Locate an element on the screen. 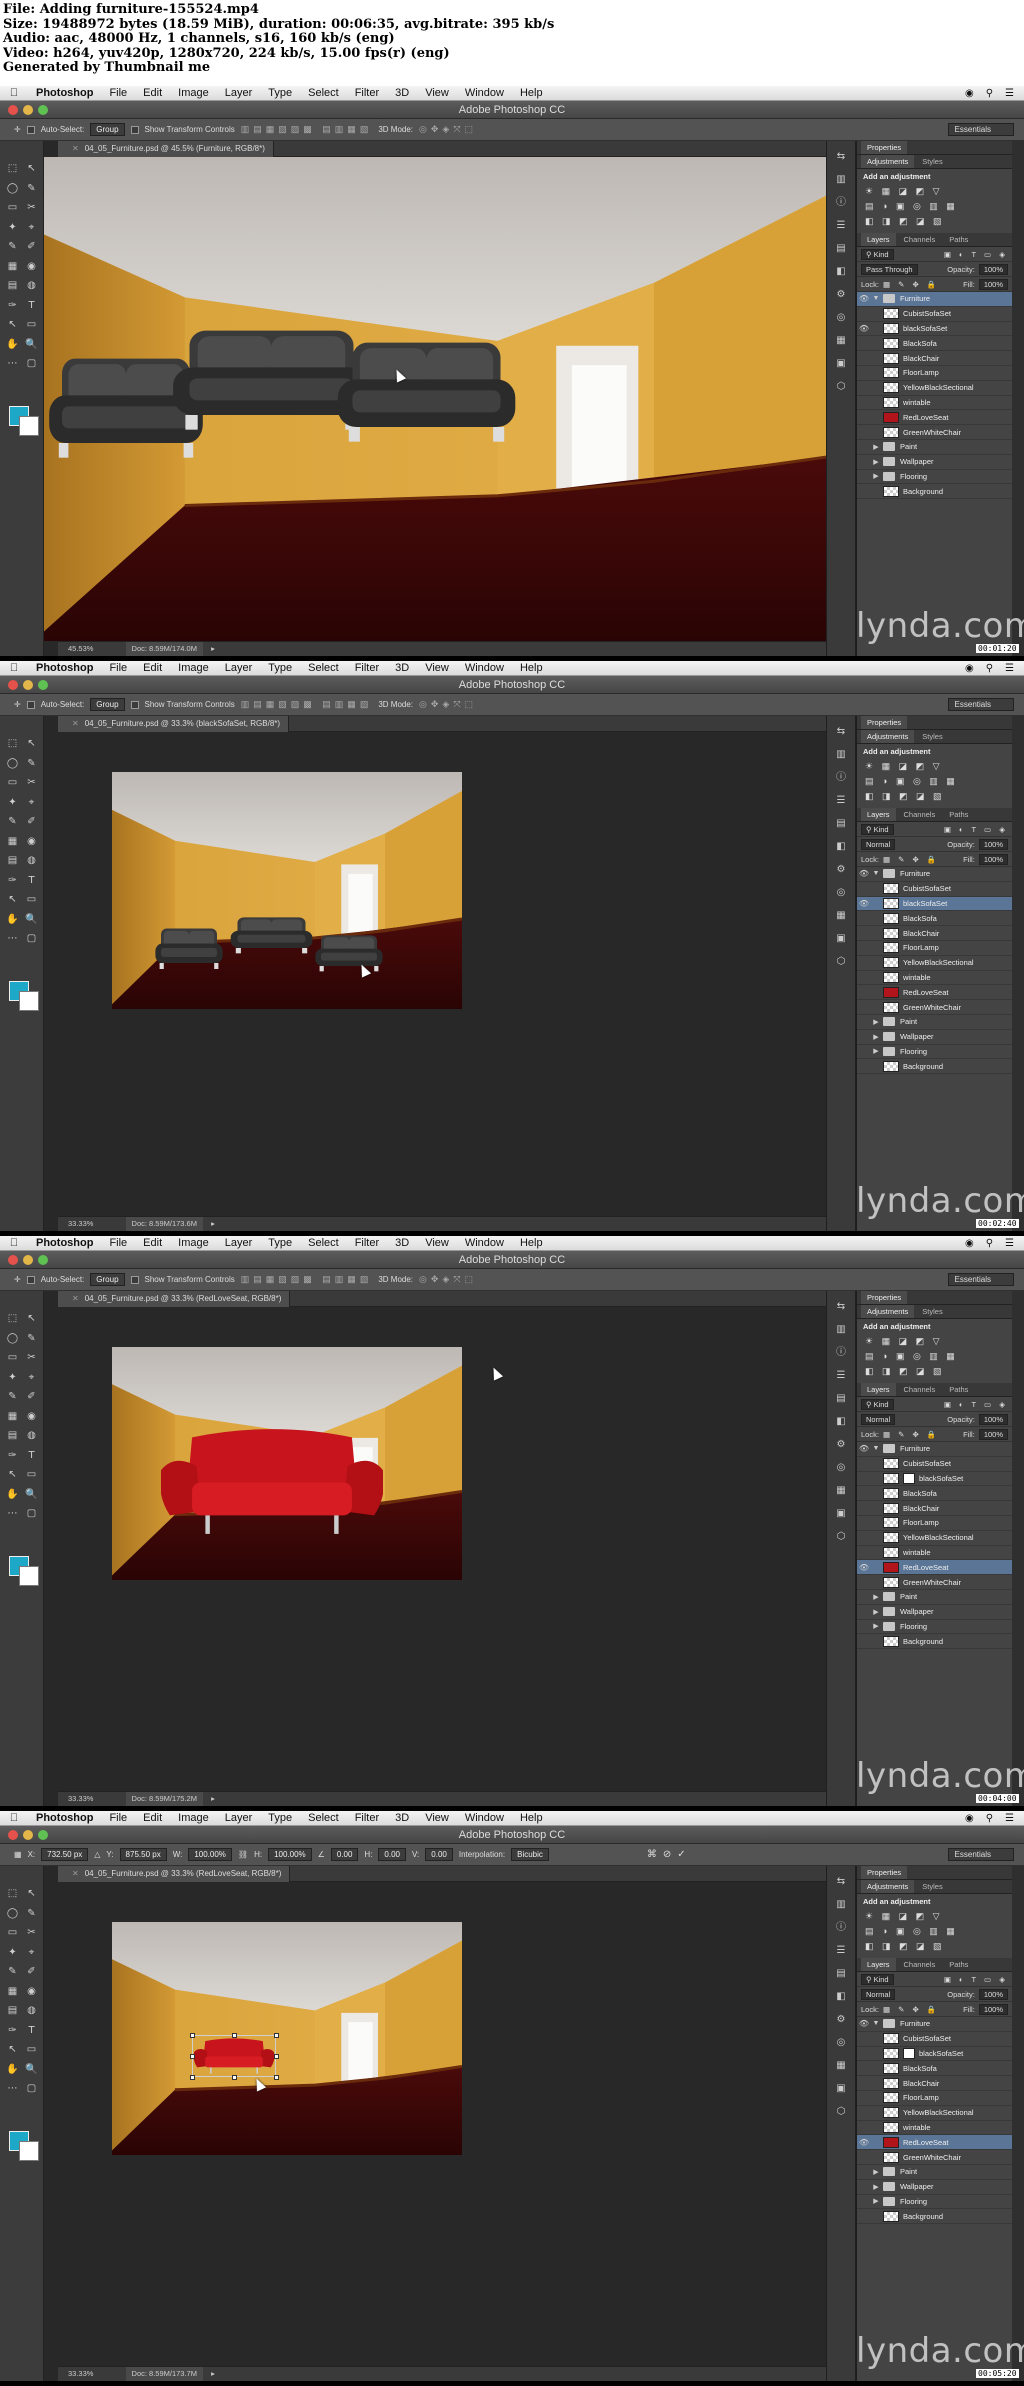  tab-adjustments: Adjustments is located at coordinates (888, 161).